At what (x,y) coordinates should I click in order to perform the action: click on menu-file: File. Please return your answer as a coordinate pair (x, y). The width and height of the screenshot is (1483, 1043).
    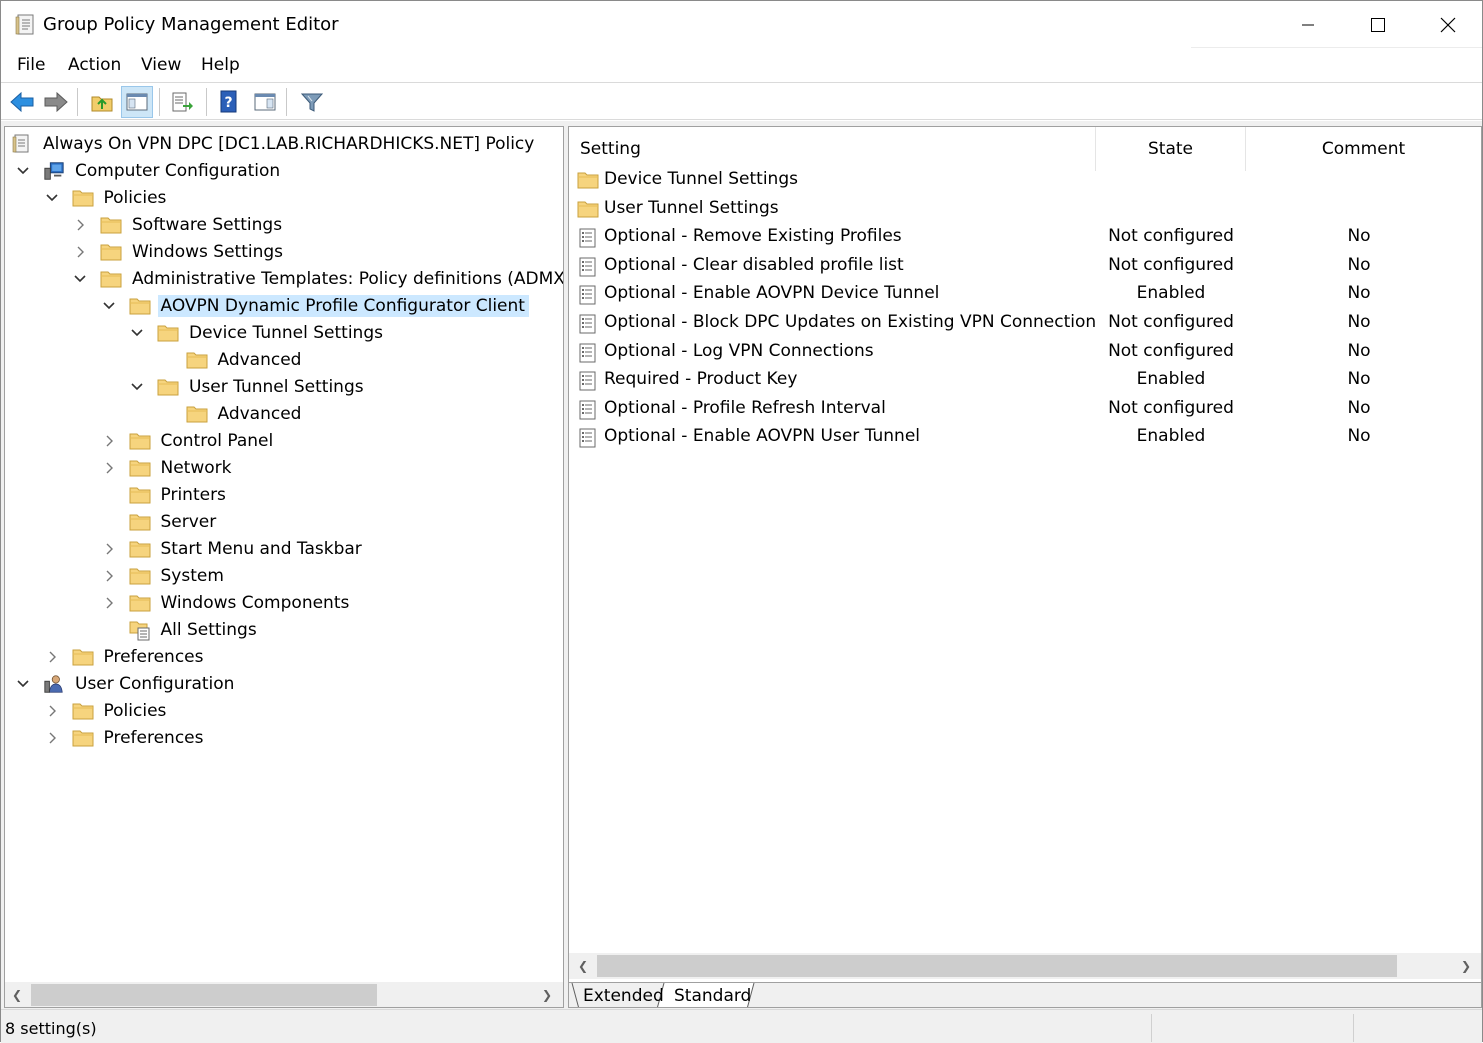
    Looking at the image, I should click on (31, 65).